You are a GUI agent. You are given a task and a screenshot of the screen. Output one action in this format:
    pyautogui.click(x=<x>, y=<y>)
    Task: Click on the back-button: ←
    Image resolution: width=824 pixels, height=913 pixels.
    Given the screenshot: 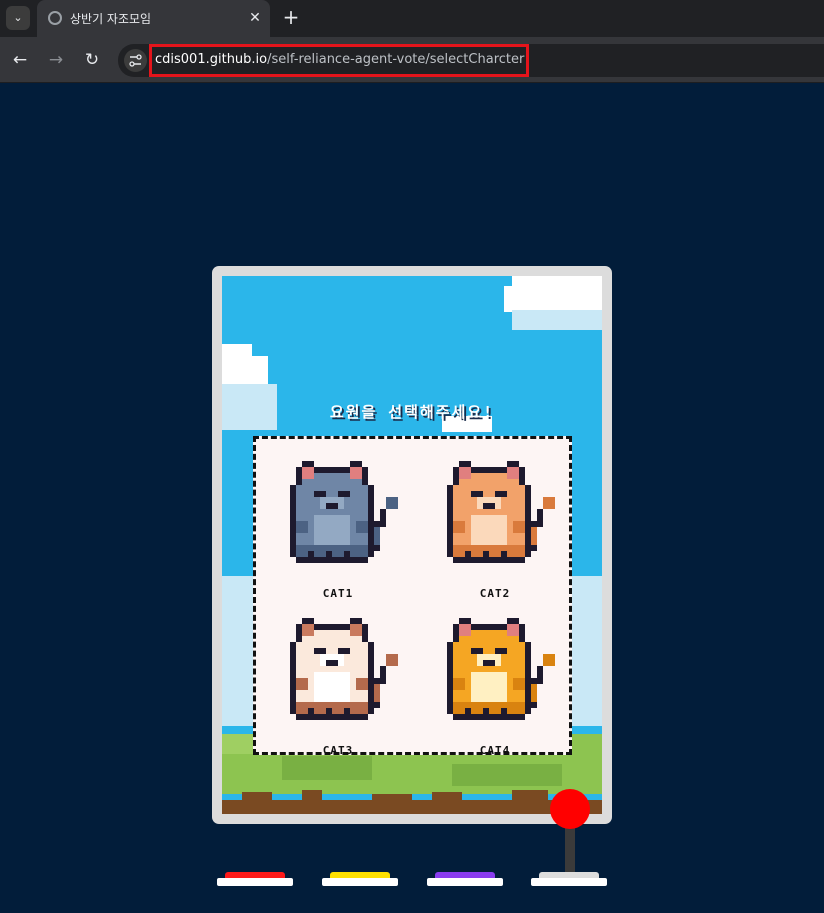 What is the action you would take?
    pyautogui.click(x=20, y=60)
    